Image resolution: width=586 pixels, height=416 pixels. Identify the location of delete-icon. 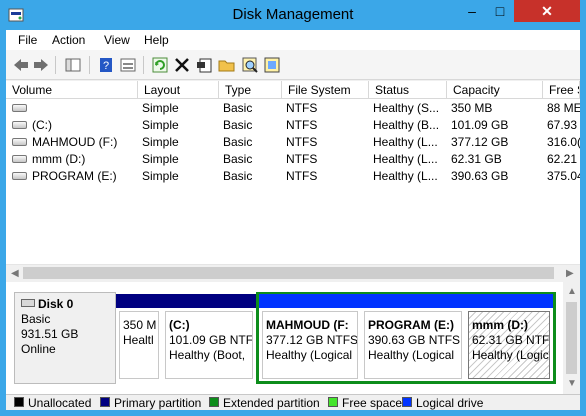
(182, 65).